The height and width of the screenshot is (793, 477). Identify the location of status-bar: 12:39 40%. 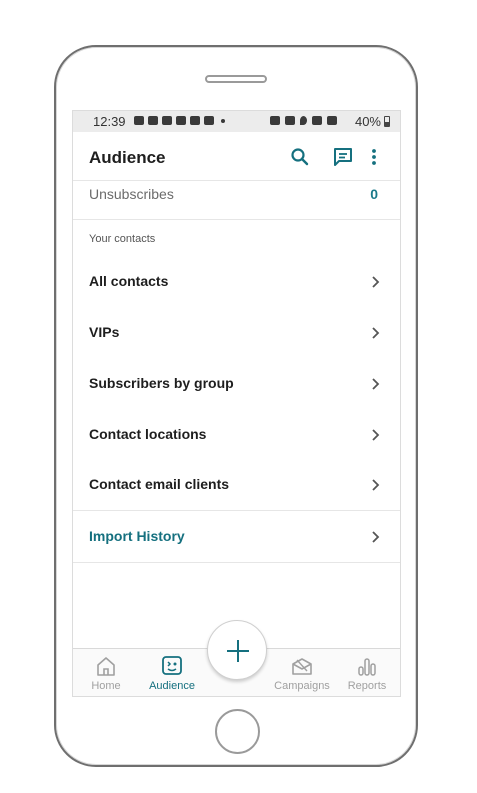
(236, 121).